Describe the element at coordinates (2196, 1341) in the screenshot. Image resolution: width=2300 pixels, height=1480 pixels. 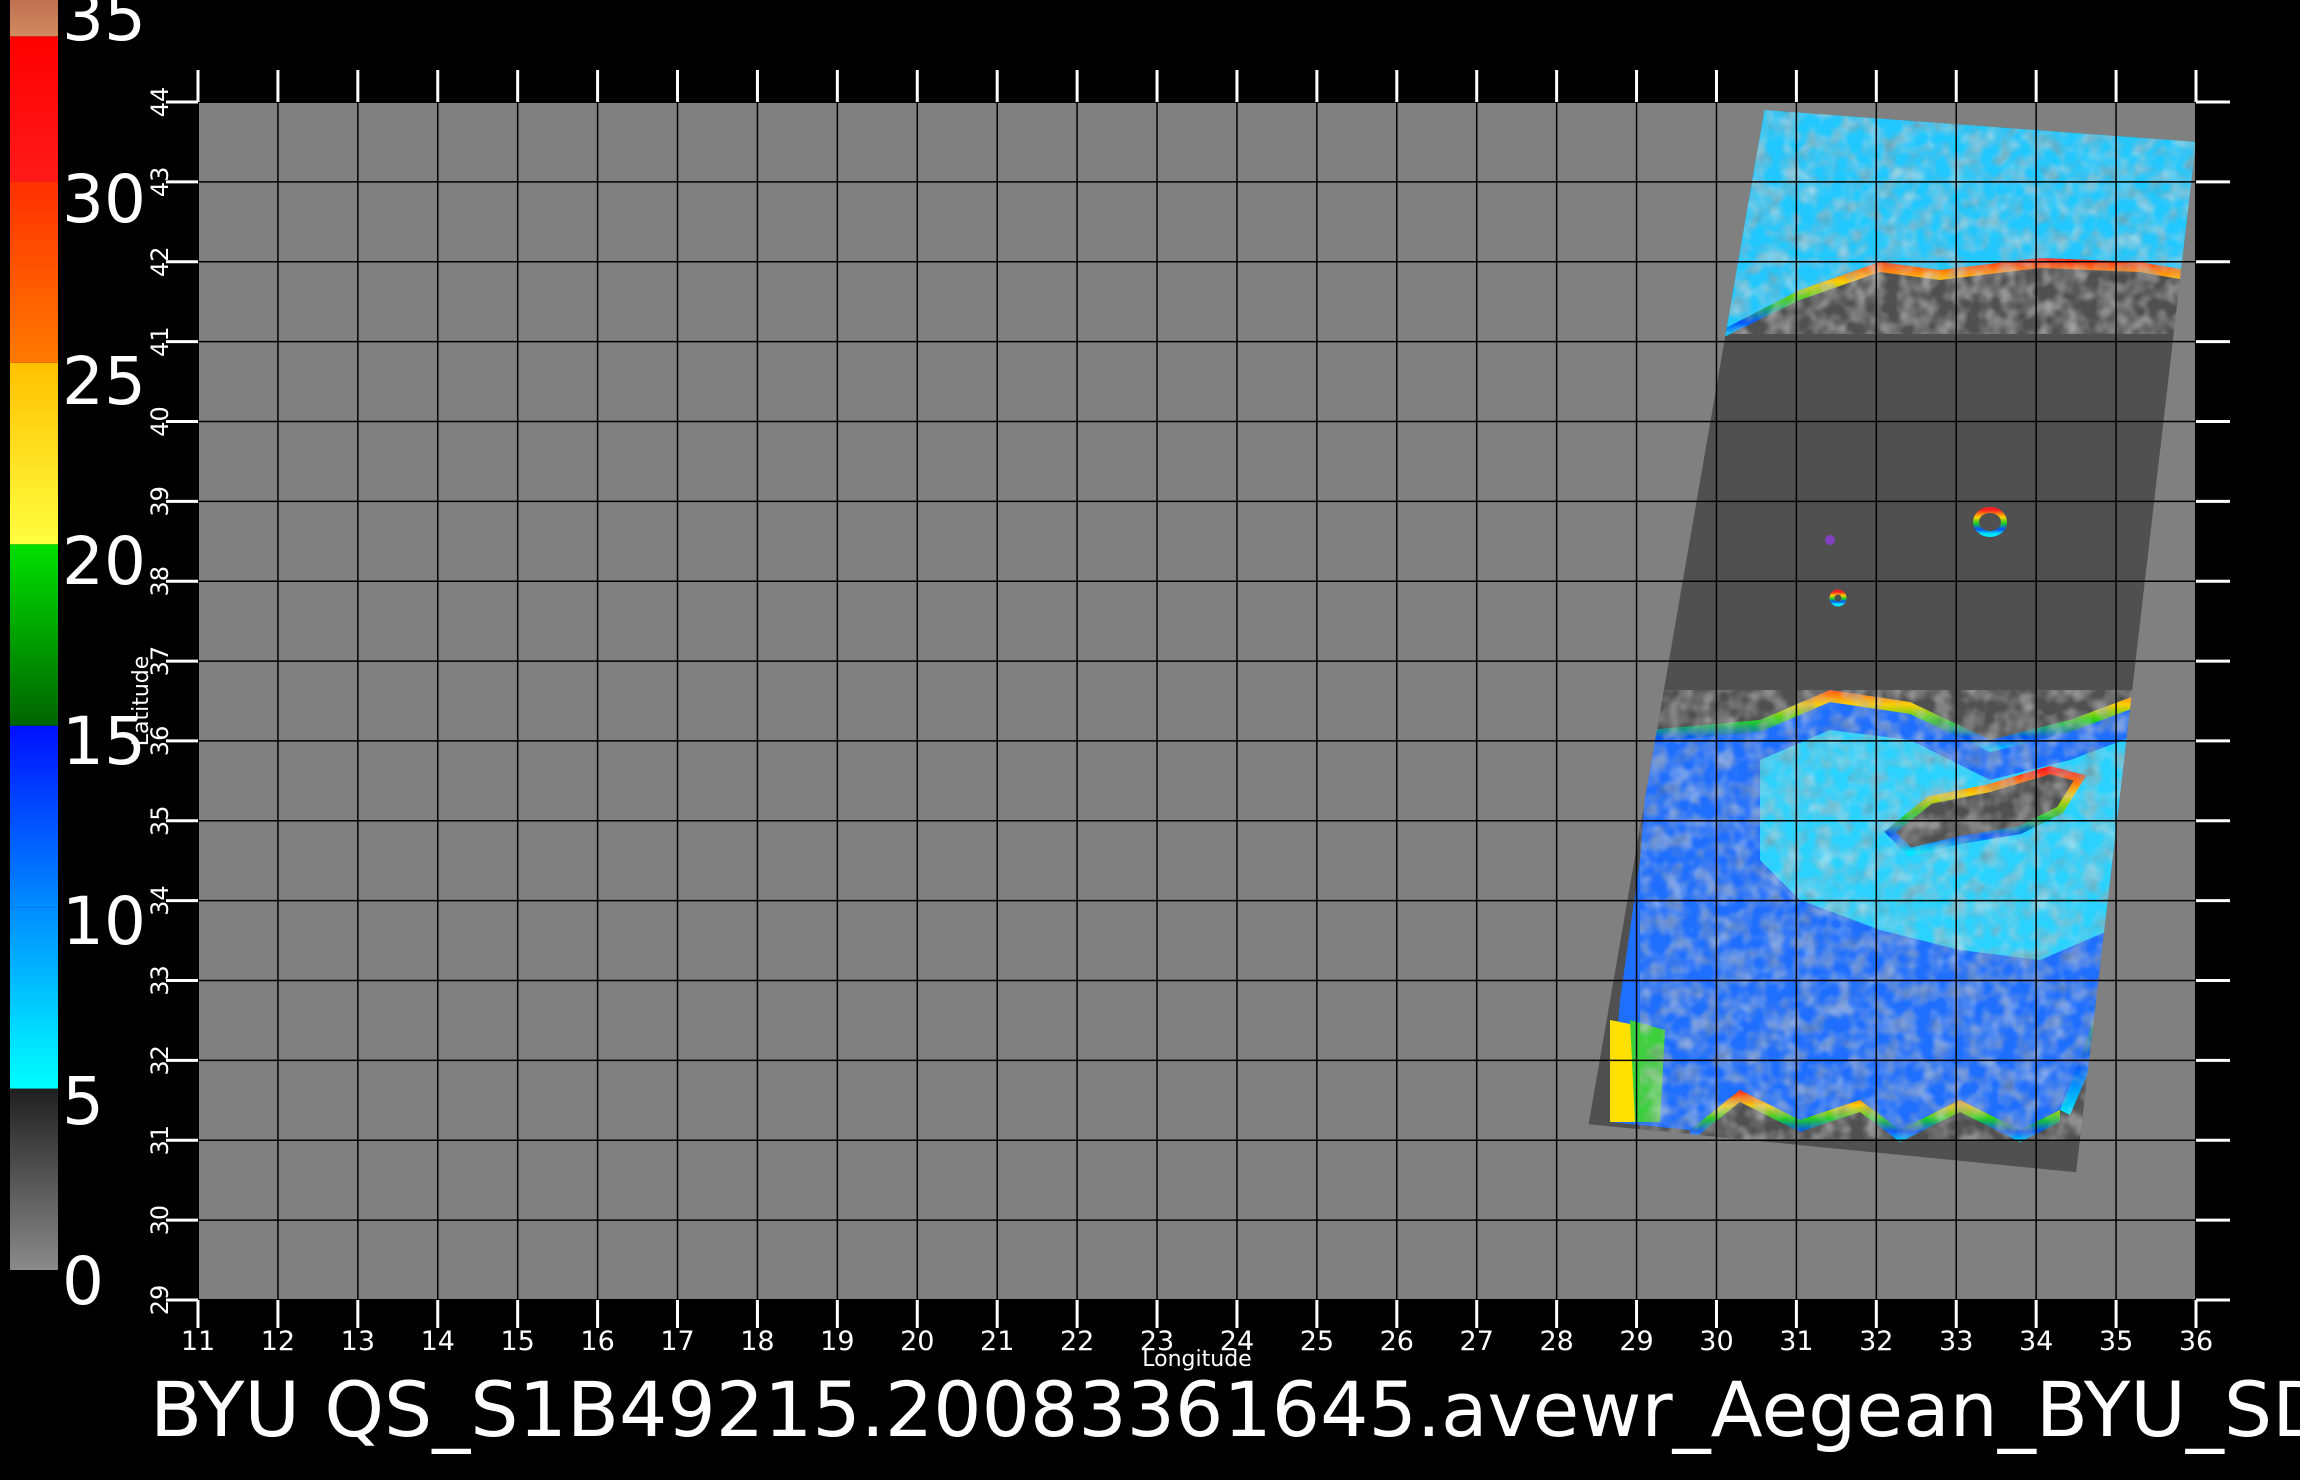
I see `lon-tick-label: 36` at that location.